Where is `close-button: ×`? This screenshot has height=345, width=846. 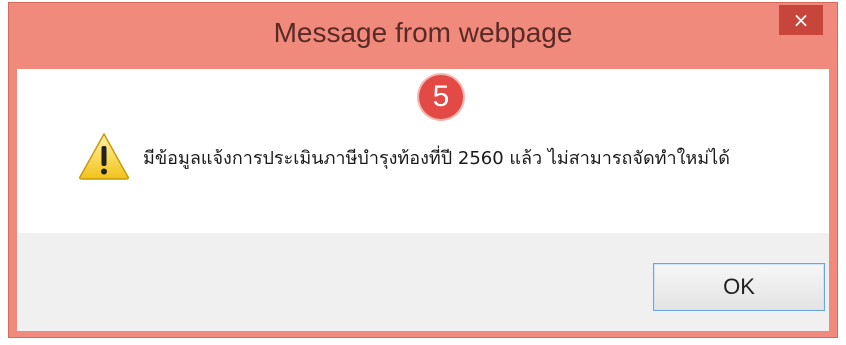
close-button: × is located at coordinates (801, 20).